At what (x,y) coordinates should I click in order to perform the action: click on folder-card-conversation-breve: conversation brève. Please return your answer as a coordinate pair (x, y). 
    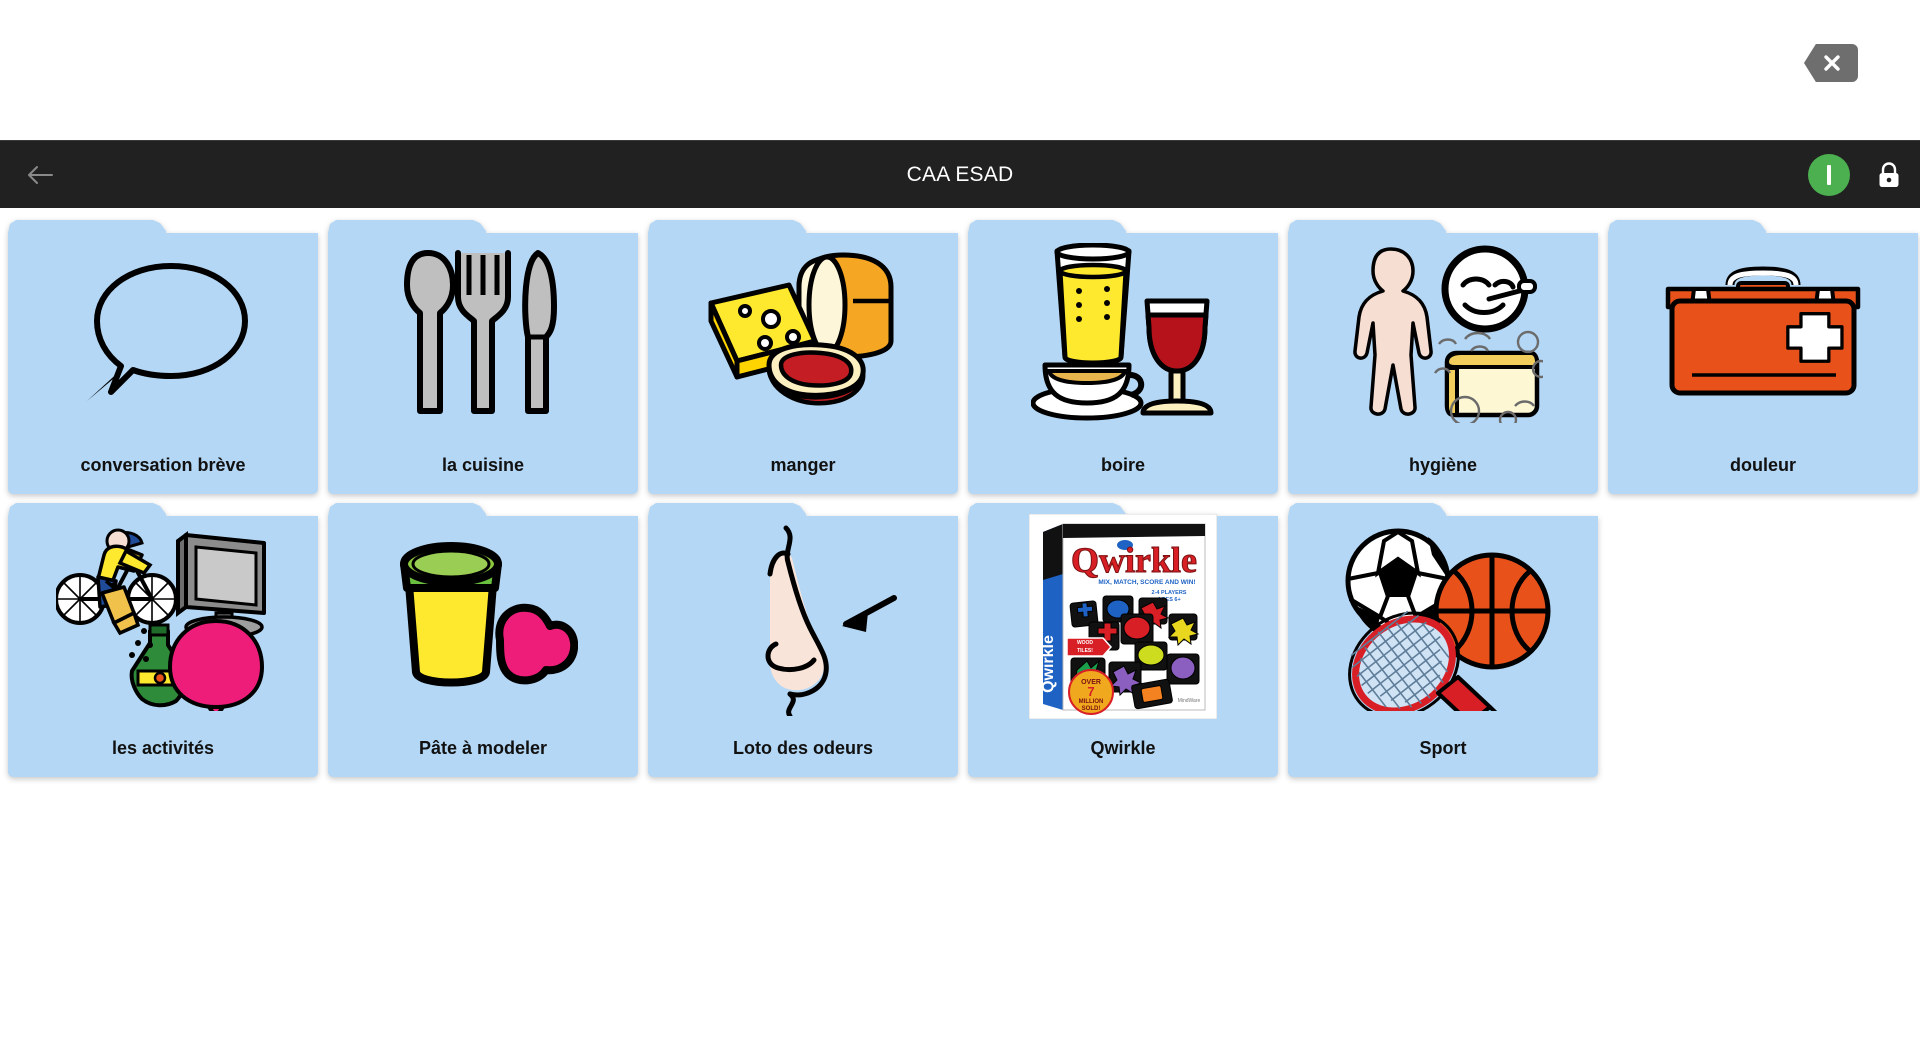
    Looking at the image, I should click on (163, 356).